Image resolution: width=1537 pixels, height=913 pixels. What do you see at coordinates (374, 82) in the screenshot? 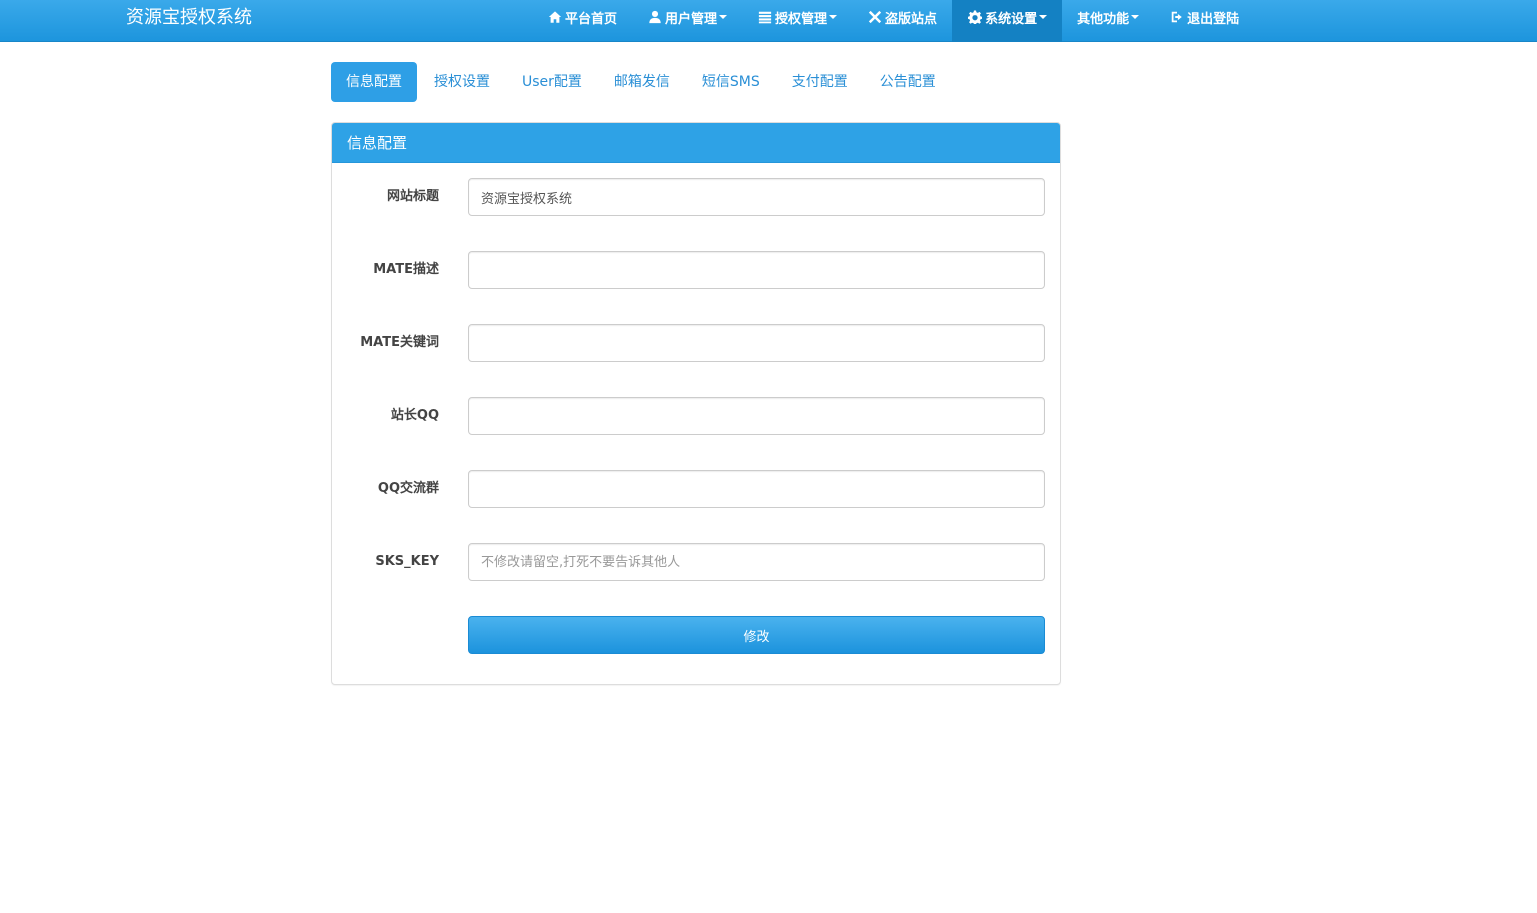
I see `tab-info-config: 信息配置` at bounding box center [374, 82].